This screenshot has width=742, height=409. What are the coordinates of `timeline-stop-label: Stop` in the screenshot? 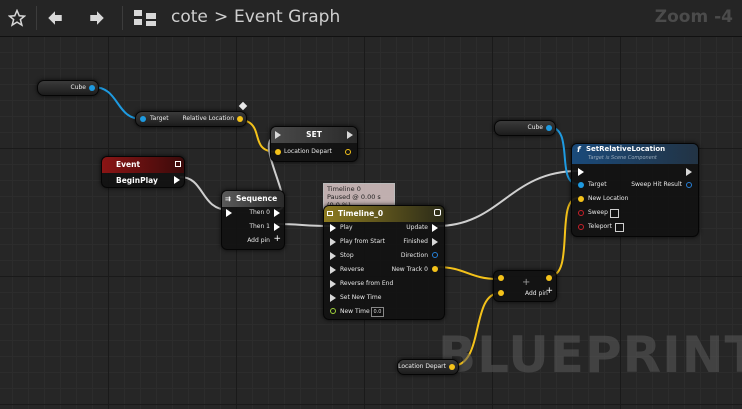 It's located at (347, 255).